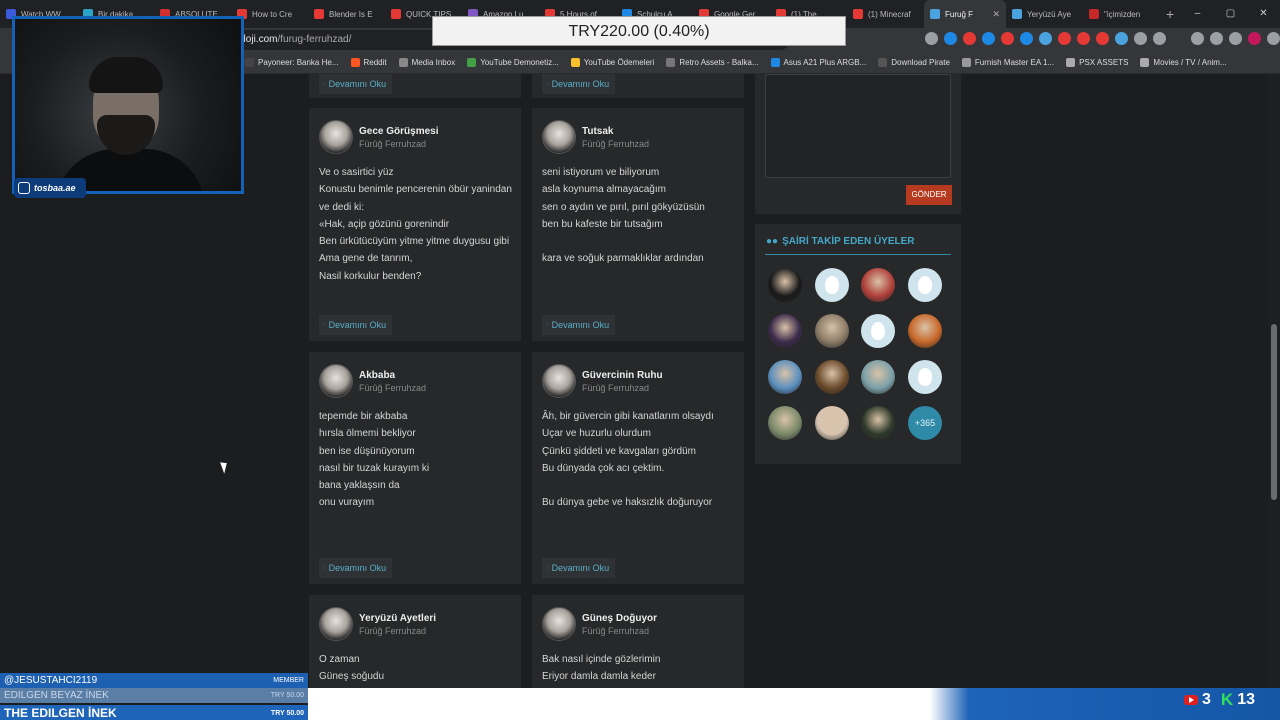 This screenshot has width=1280, height=720. What do you see at coordinates (965, 14) in the screenshot?
I see `browser-tab: Furuğ F ✕` at bounding box center [965, 14].